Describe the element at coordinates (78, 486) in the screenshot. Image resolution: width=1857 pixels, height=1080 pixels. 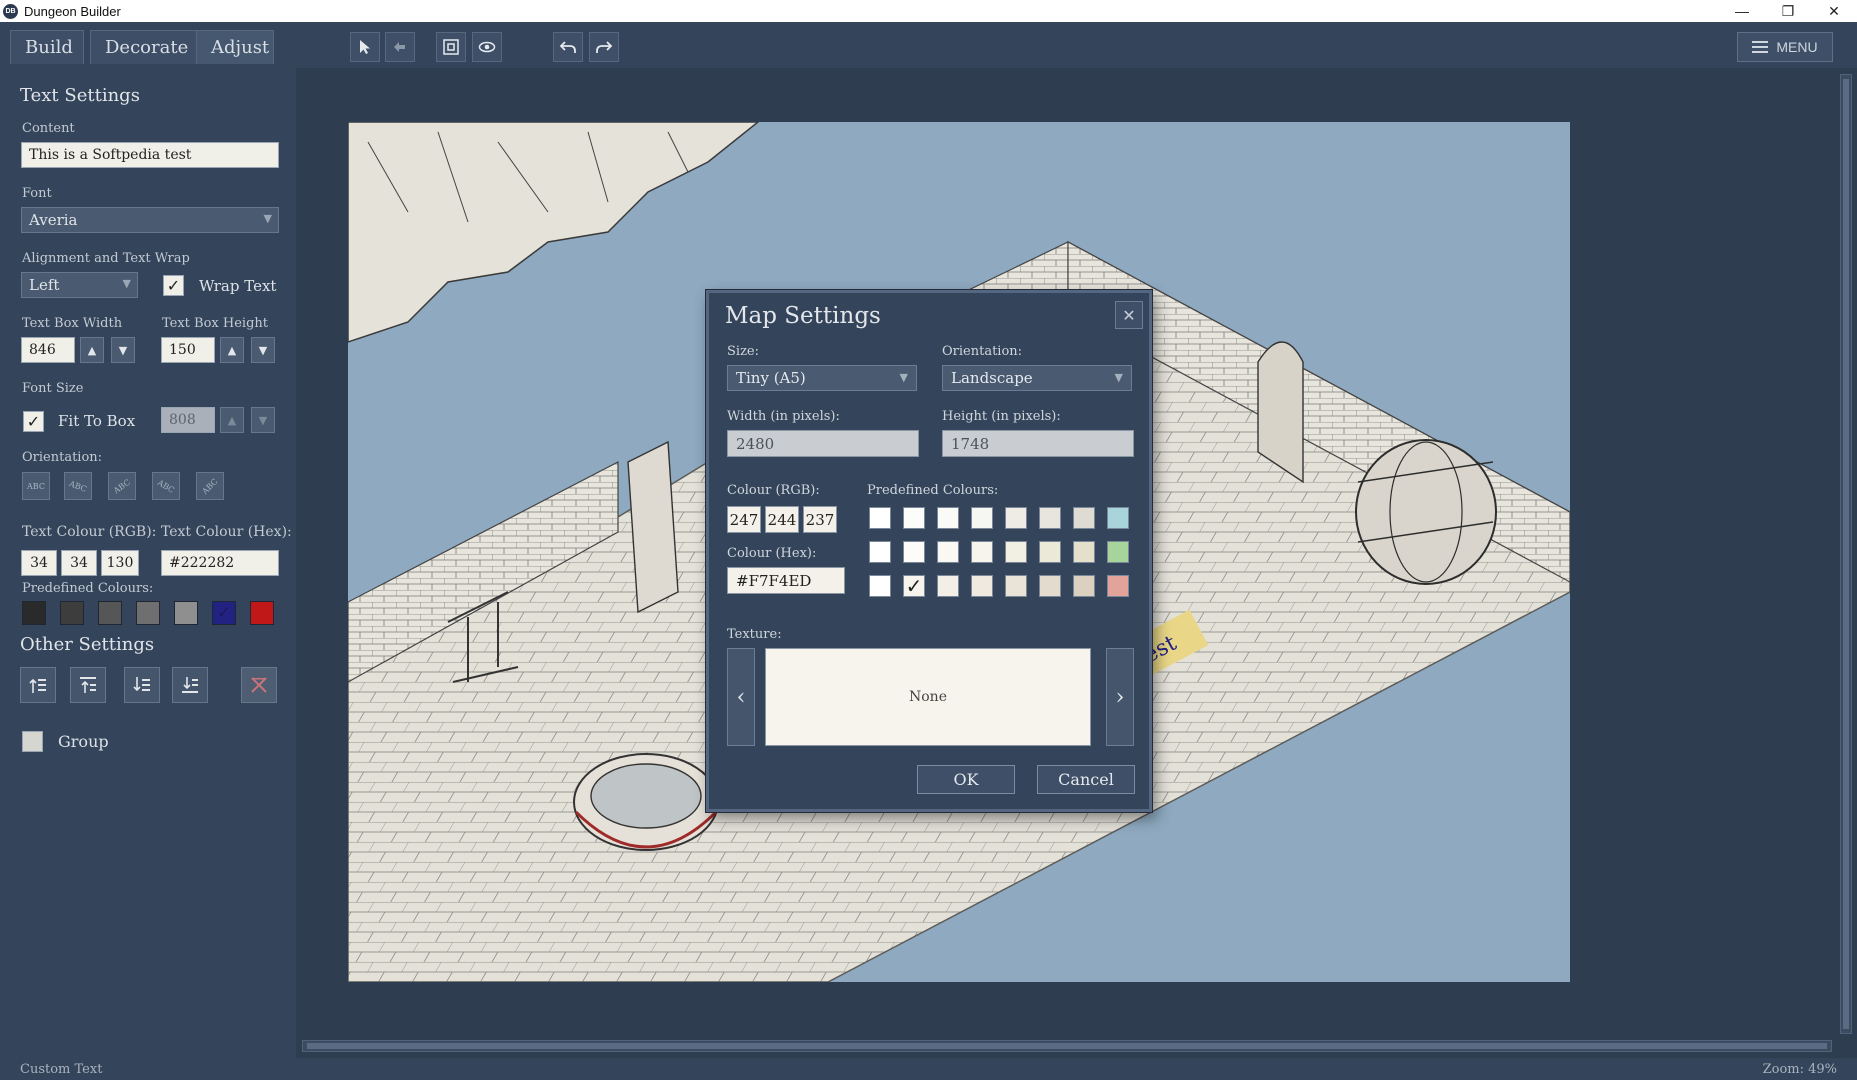
I see `orientation-arc-up-icon: ABC` at that location.